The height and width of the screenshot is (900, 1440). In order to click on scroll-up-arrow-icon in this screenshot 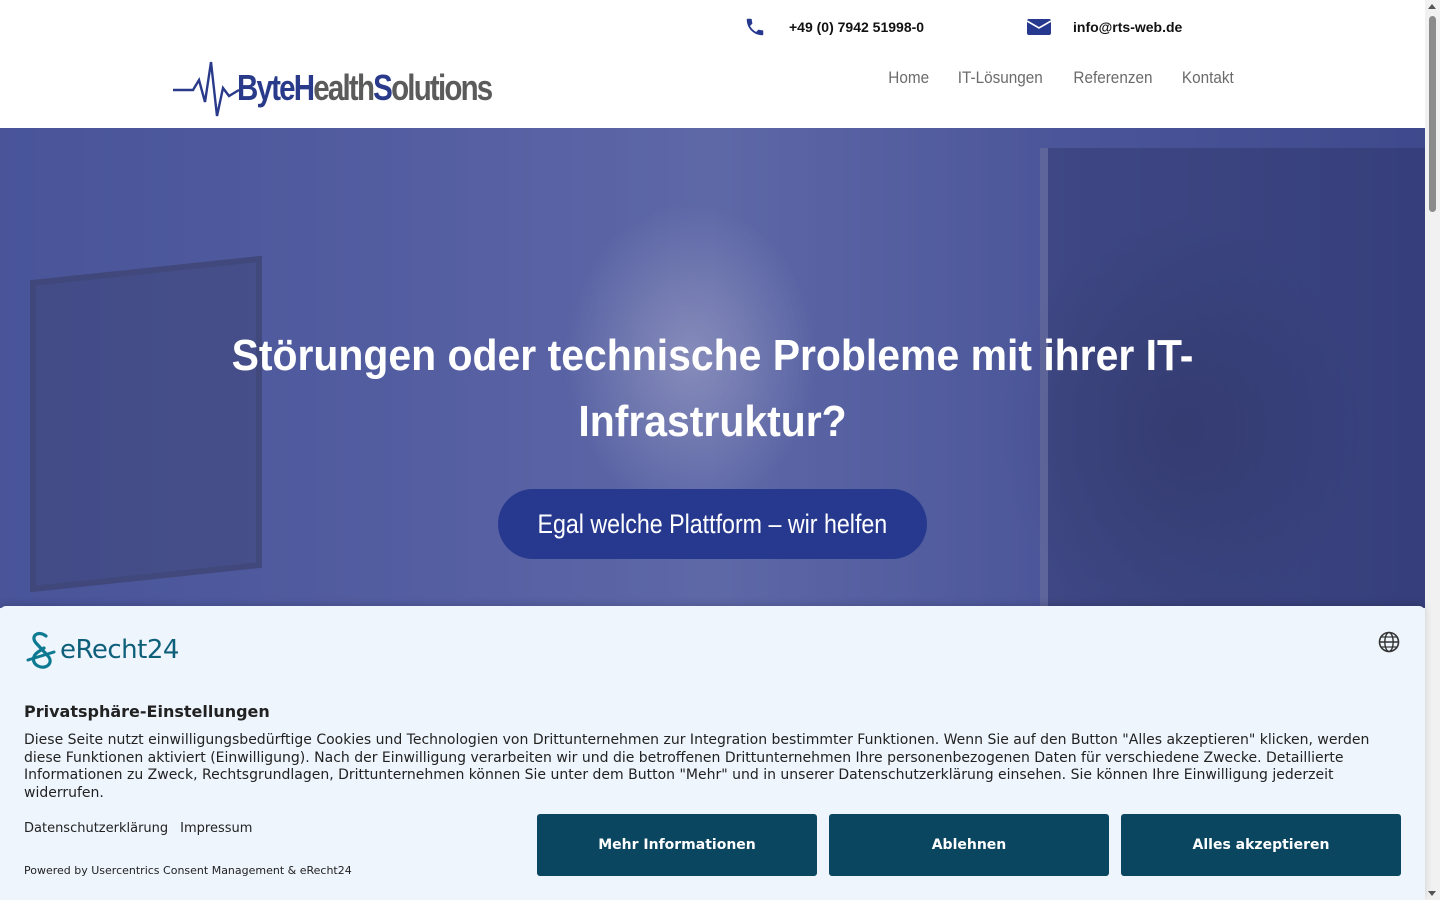, I will do `click(1432, 6)`.